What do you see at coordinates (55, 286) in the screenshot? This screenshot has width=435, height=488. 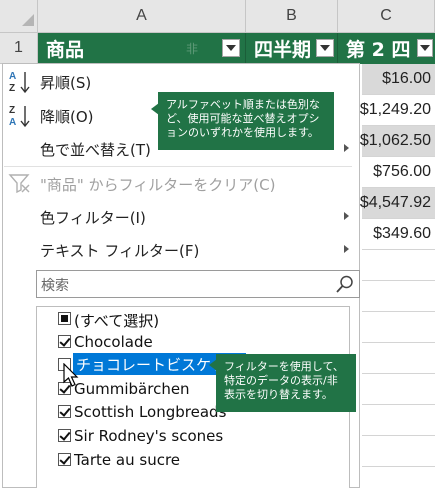 I see `filter-search-placeholder: 検索` at bounding box center [55, 286].